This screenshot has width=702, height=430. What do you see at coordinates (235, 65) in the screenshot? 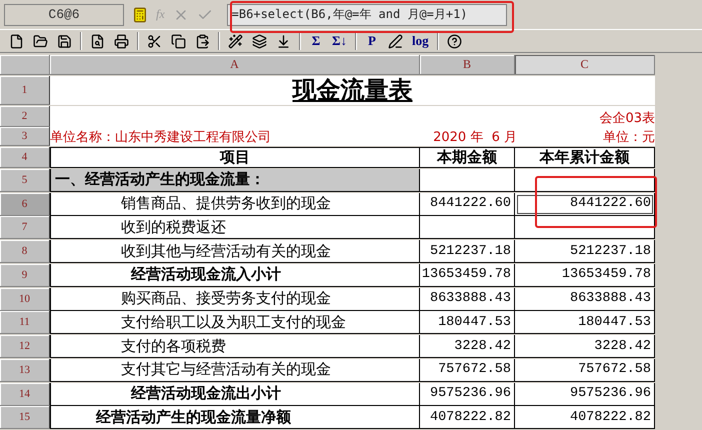
I see `column-header: A` at bounding box center [235, 65].